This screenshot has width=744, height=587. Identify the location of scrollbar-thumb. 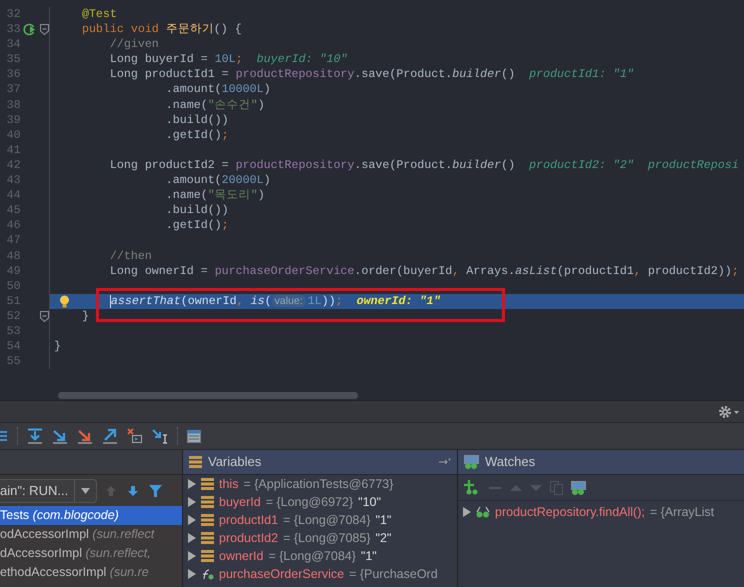
(208, 395).